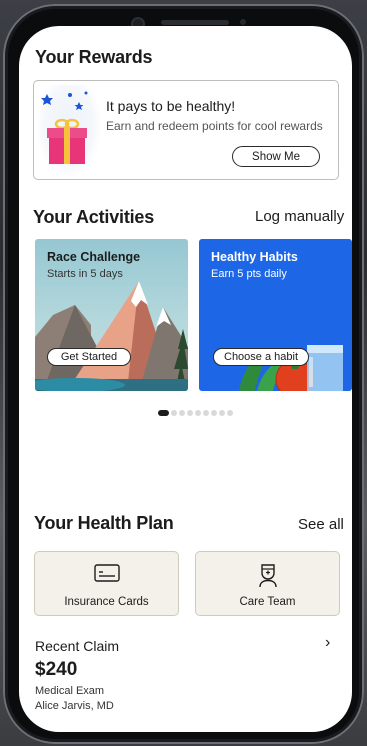 The height and width of the screenshot is (746, 367). Describe the element at coordinates (261, 357) in the screenshot. I see `choose-habit-button: Choose a habit` at that location.